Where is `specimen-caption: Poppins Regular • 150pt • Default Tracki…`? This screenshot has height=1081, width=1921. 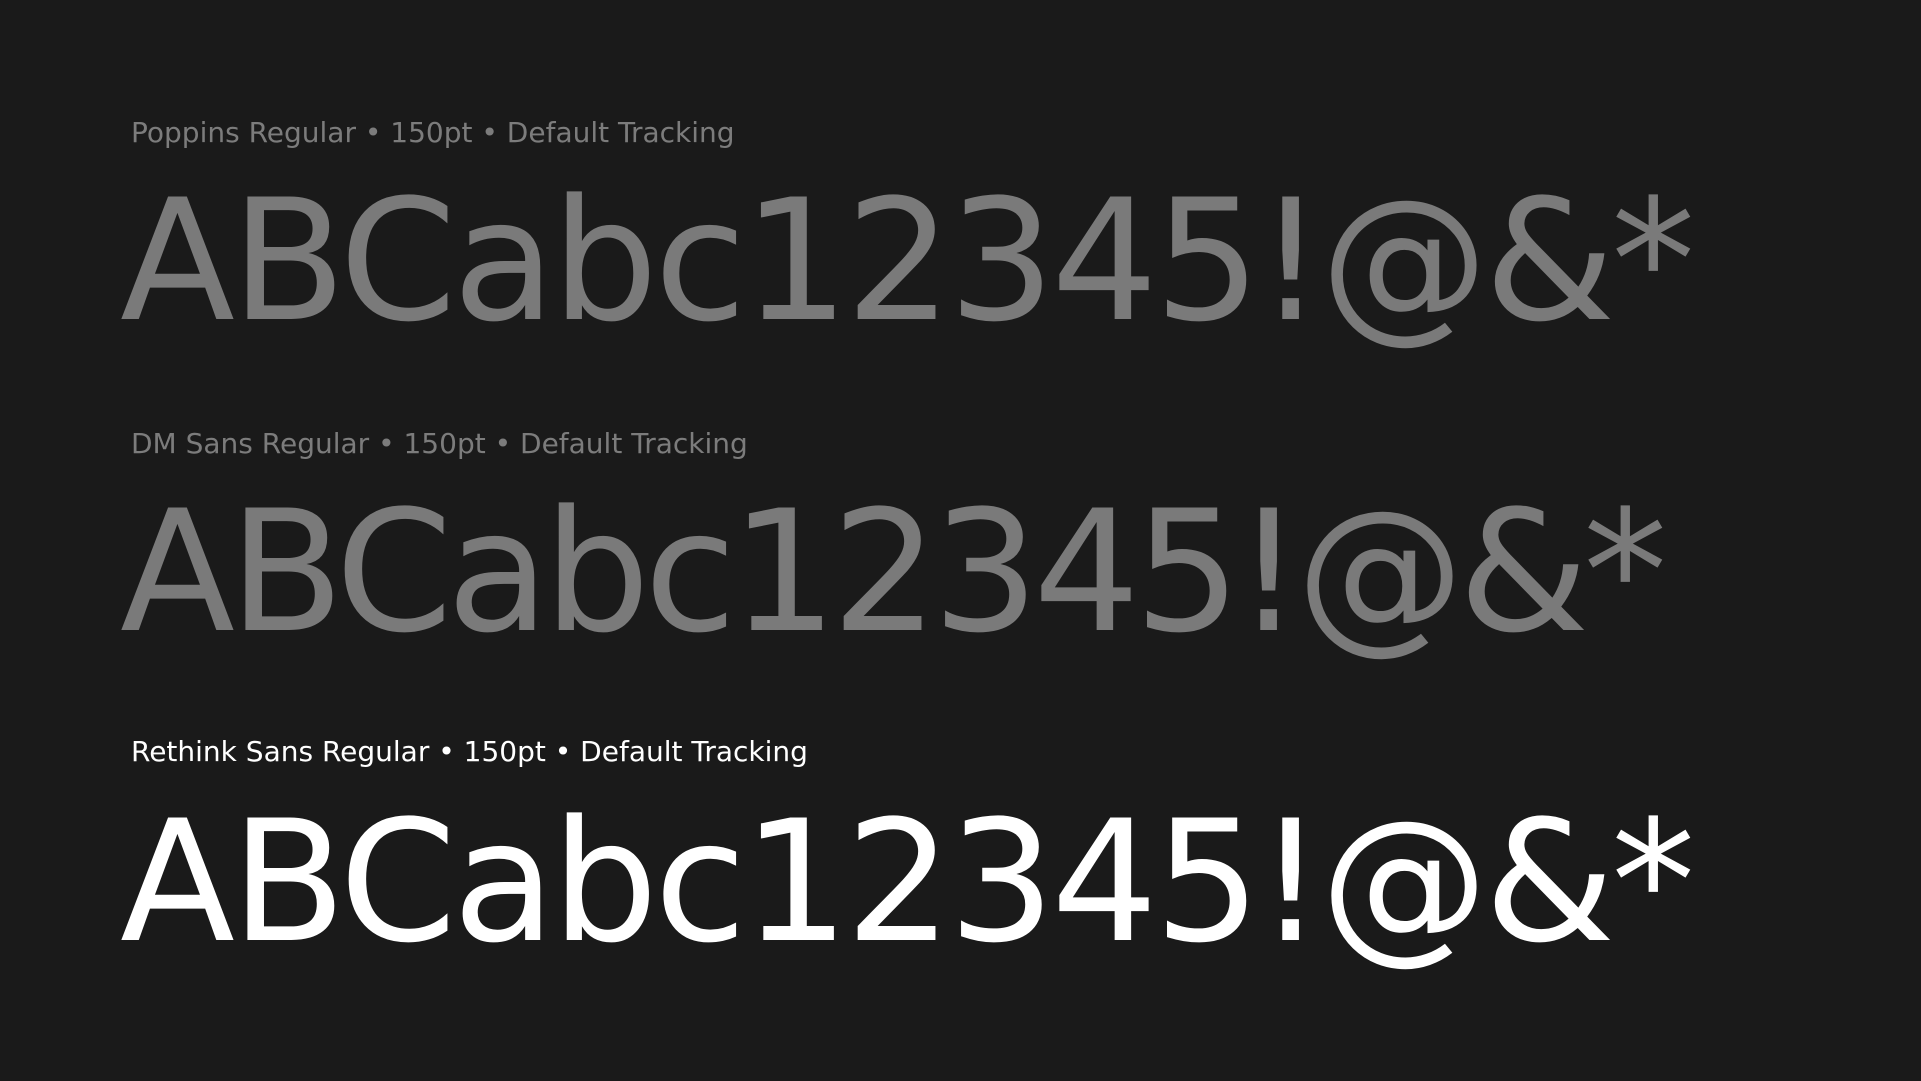 specimen-caption: Poppins Regular • 150pt • Default Tracki… is located at coordinates (433, 132).